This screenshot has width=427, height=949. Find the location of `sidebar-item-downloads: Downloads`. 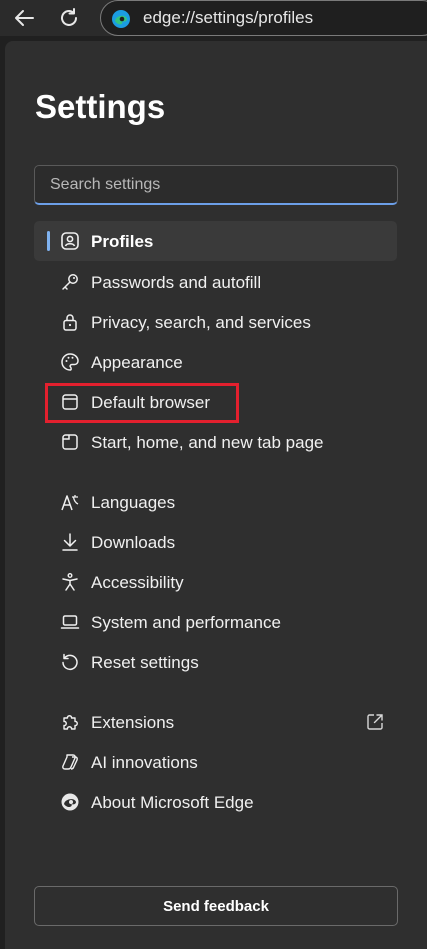

sidebar-item-downloads: Downloads is located at coordinates (215, 542).